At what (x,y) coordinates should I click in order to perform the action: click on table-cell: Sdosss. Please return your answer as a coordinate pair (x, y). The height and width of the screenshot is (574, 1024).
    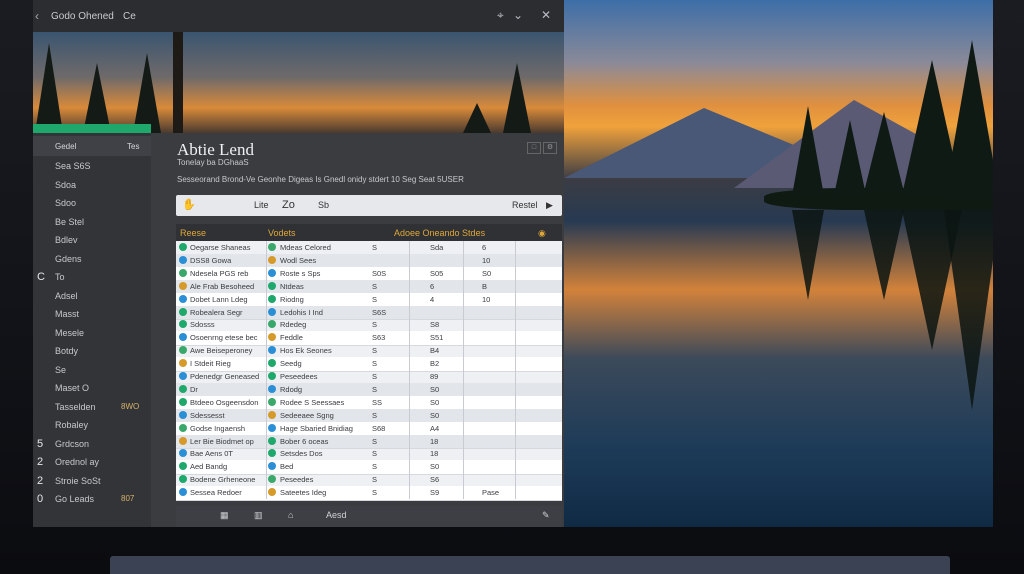
    Looking at the image, I should click on (202, 325).